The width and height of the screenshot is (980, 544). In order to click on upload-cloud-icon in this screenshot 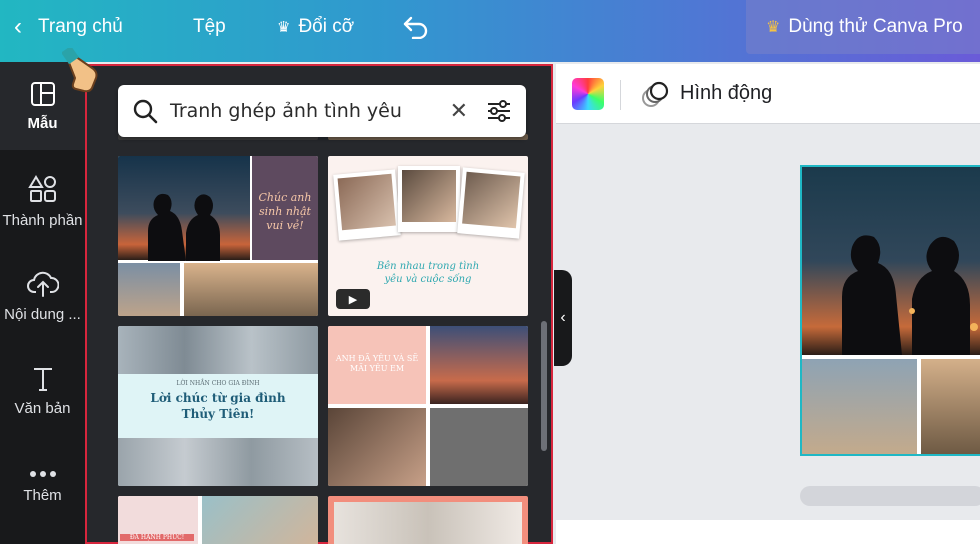, I will do `click(42, 284)`.